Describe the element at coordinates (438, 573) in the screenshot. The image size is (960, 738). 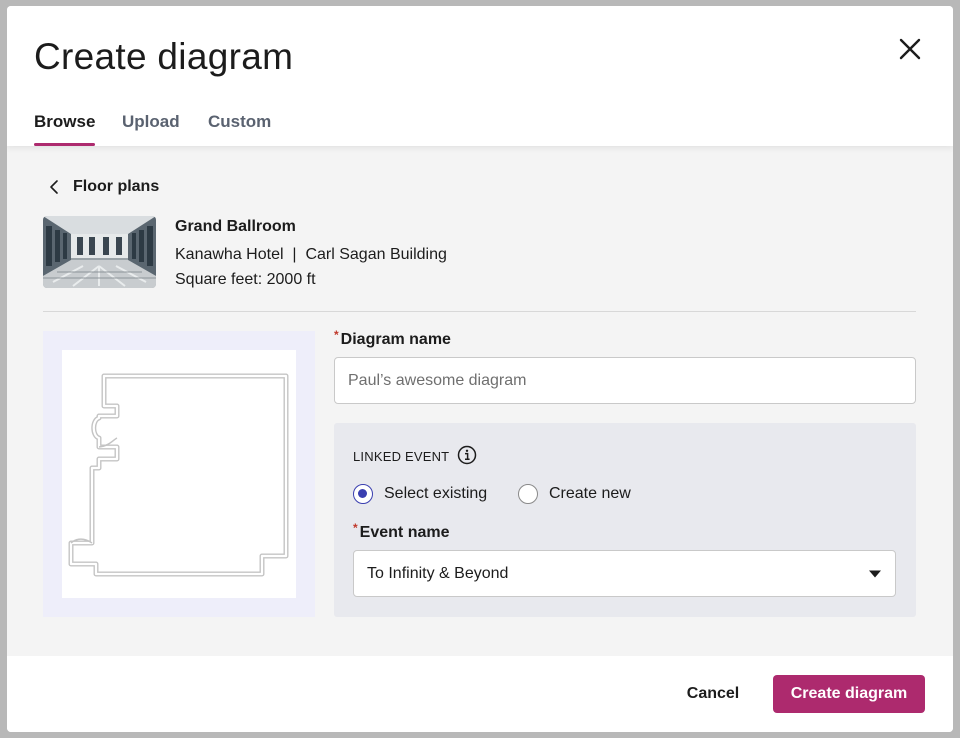
I see `event-name-value: To Infinity & Beyond` at that location.